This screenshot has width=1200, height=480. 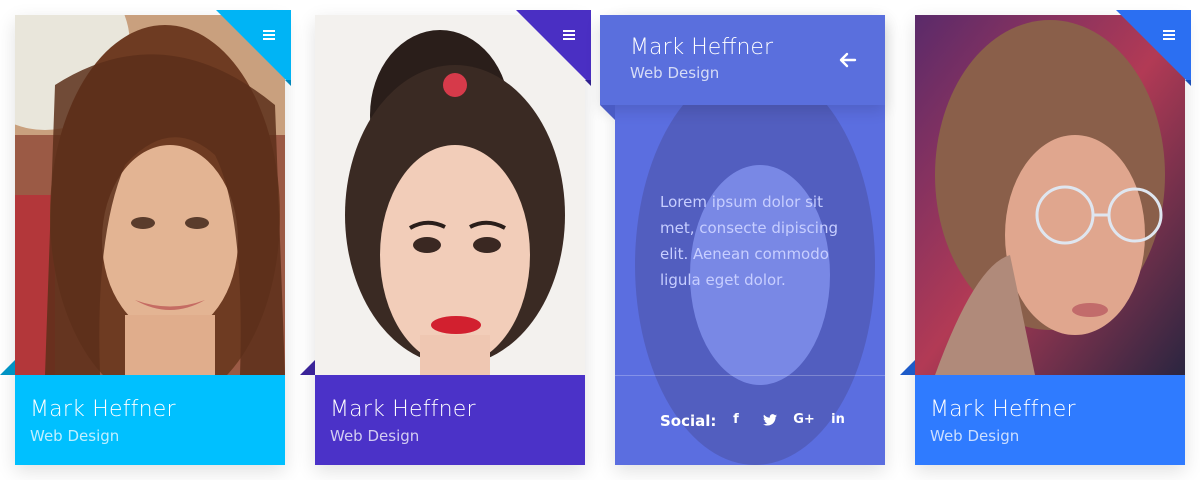 What do you see at coordinates (804, 420) in the screenshot?
I see `google-plus-icon: G+` at bounding box center [804, 420].